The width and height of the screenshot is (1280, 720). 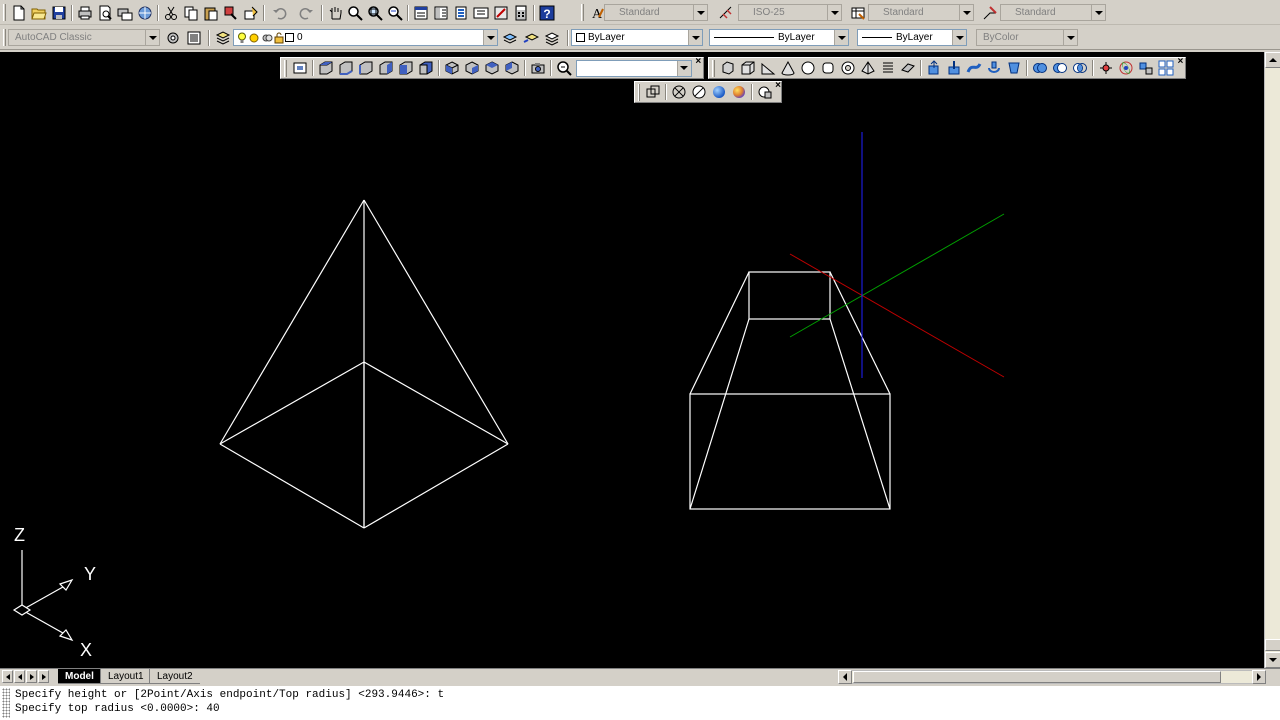 I want to click on undo-icon, so click(x=280, y=12).